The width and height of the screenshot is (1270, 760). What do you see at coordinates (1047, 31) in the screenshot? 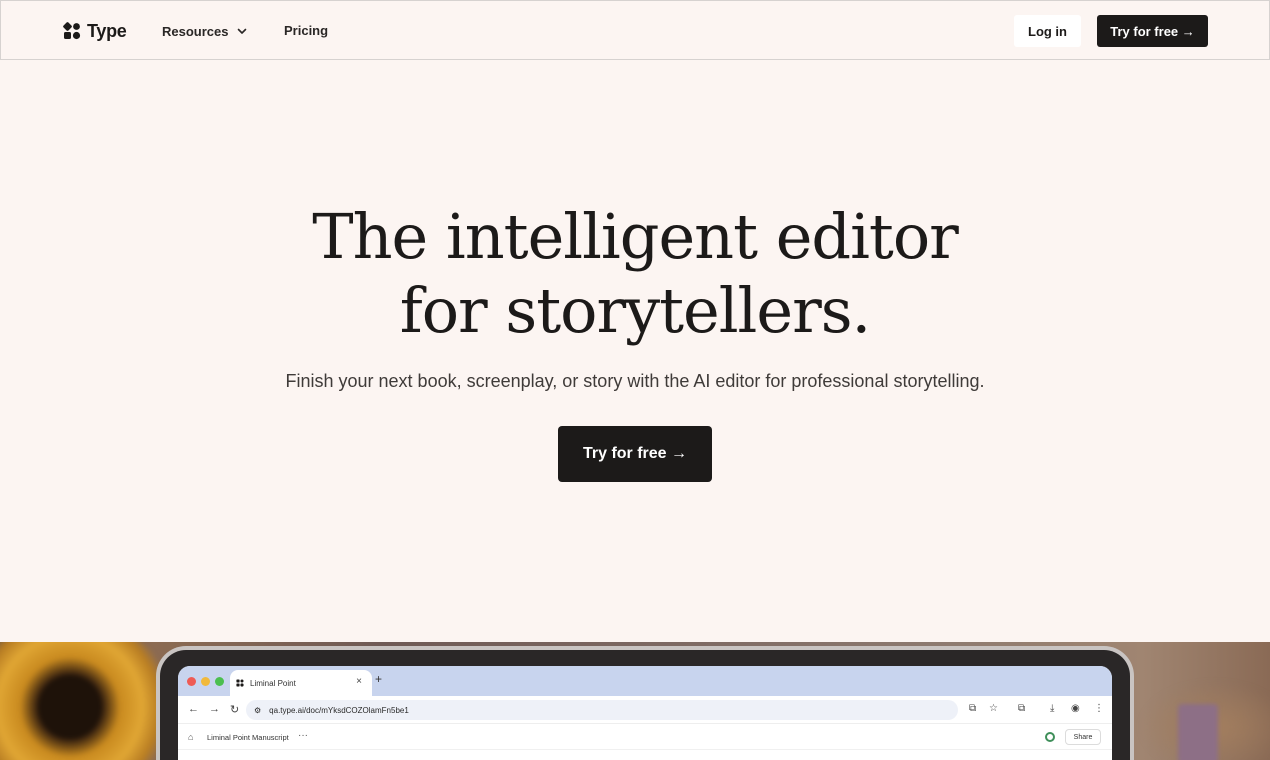
I see `login-button: Log in` at bounding box center [1047, 31].